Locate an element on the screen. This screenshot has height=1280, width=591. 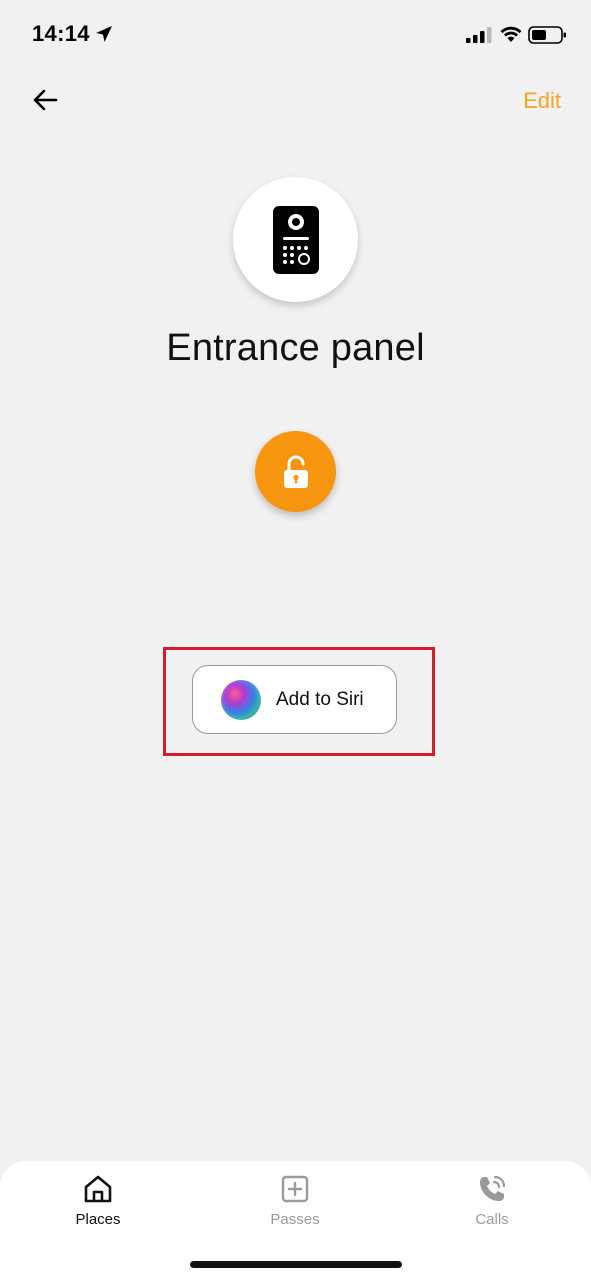
location-arrow-icon is located at coordinates (104, 34).